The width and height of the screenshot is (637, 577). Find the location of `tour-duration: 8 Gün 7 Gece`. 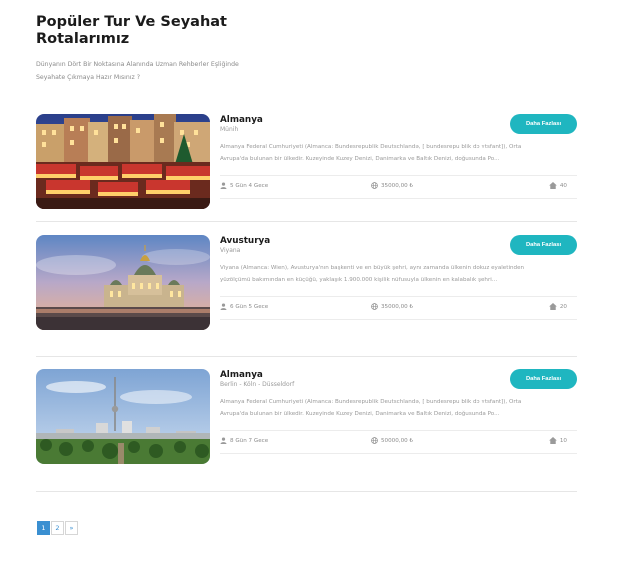

tour-duration: 8 Gün 7 Gece is located at coordinates (244, 440).